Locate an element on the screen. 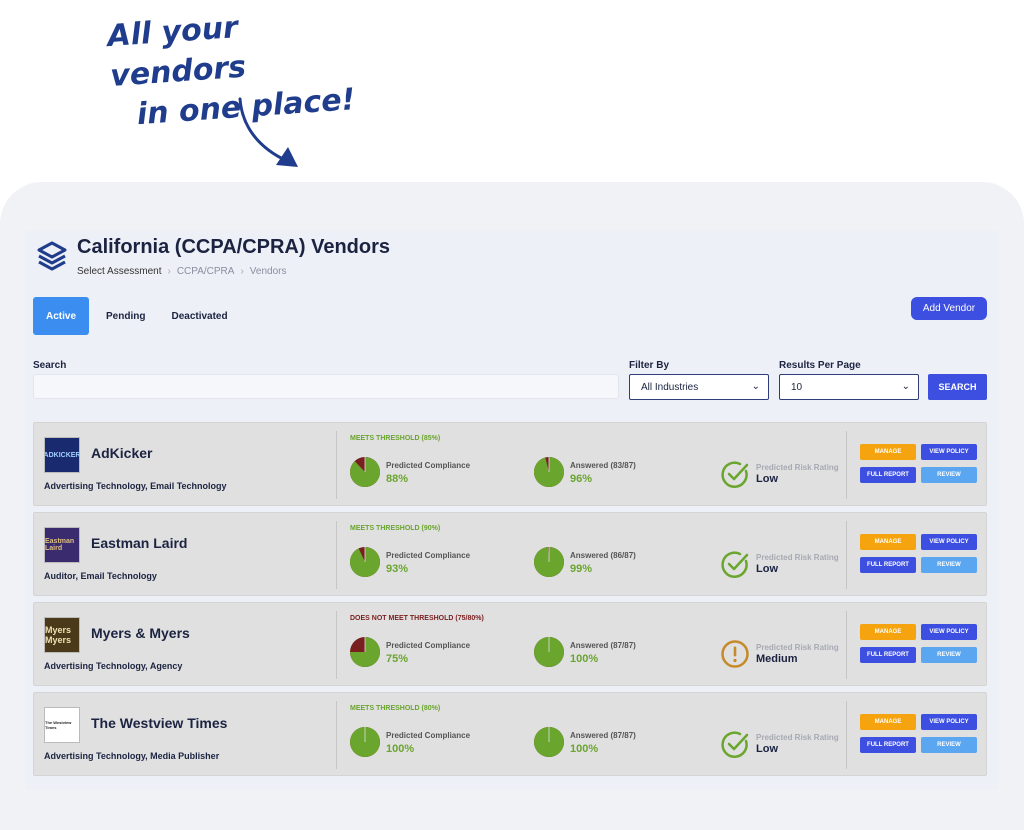 The image size is (1024, 830). vendor-logo: Myers Myers is located at coordinates (62, 635).